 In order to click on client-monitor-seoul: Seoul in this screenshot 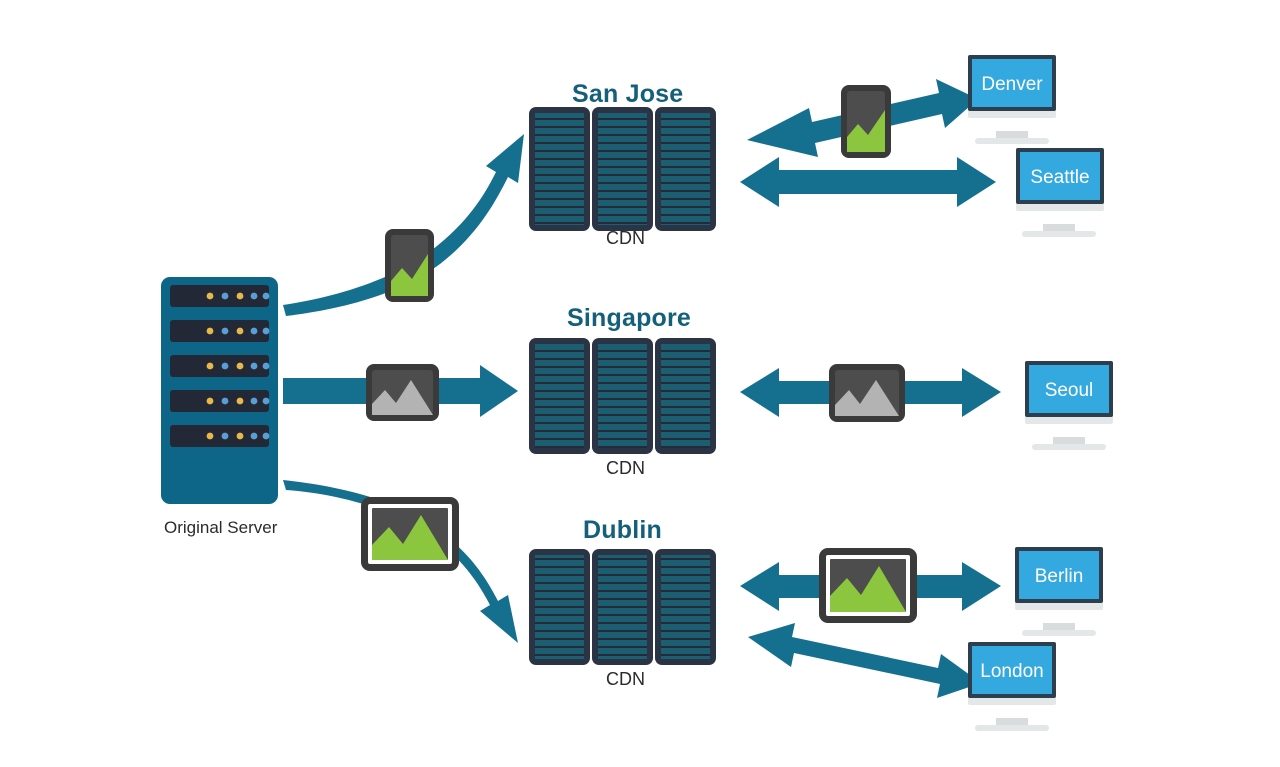, I will do `click(1069, 405)`.